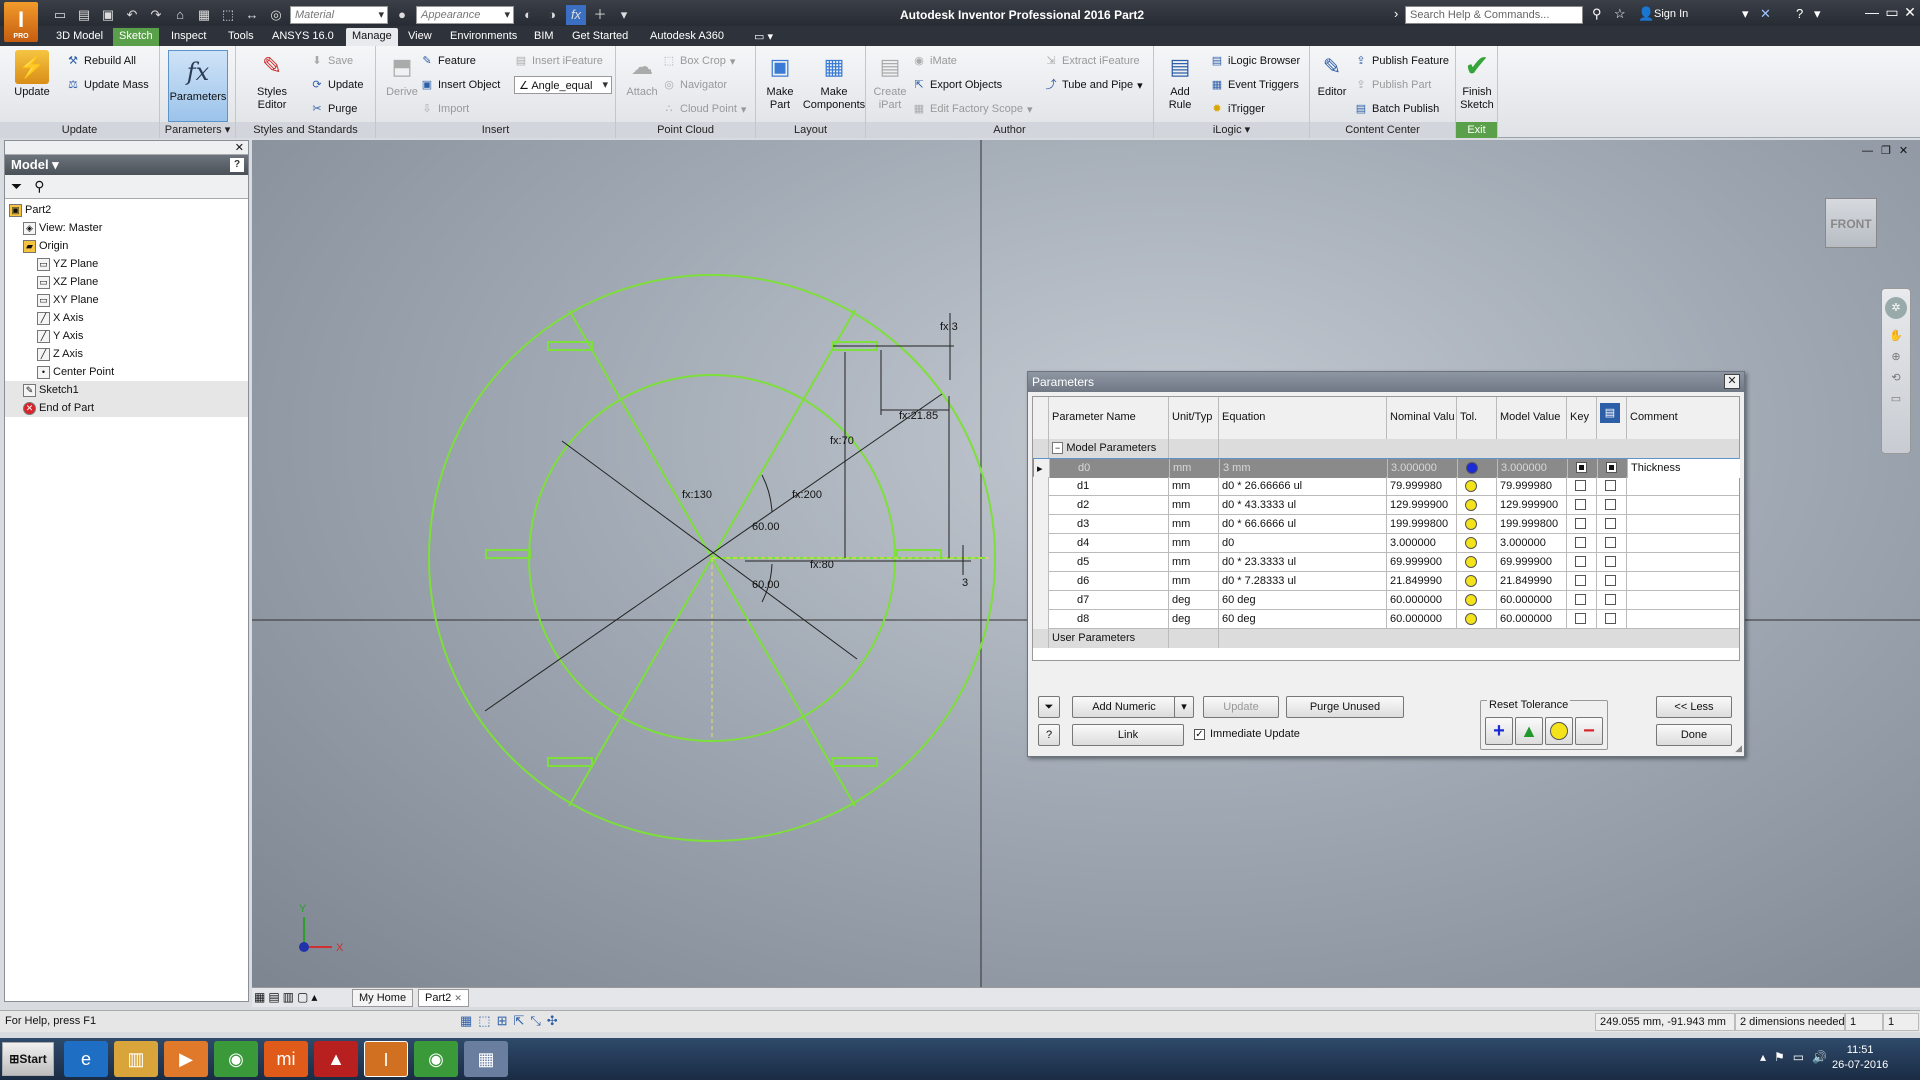  What do you see at coordinates (444, 109) in the screenshot?
I see `import-button: ⇩ Import` at bounding box center [444, 109].